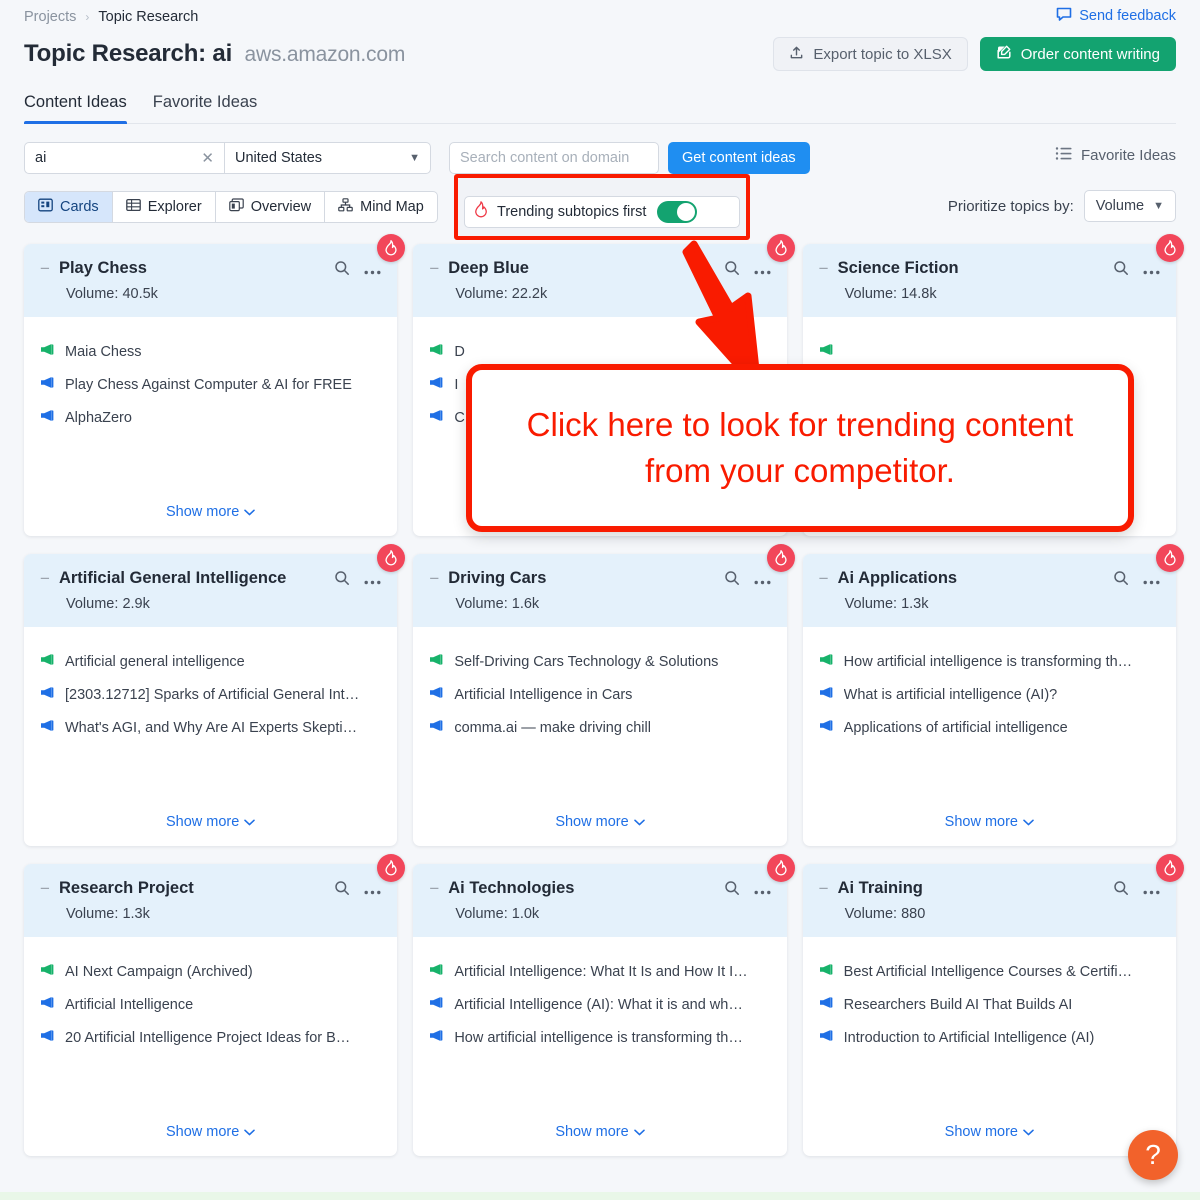 The width and height of the screenshot is (1200, 1200). I want to click on card-header: − Ai Applications Volume: 1.3k, so click(989, 590).